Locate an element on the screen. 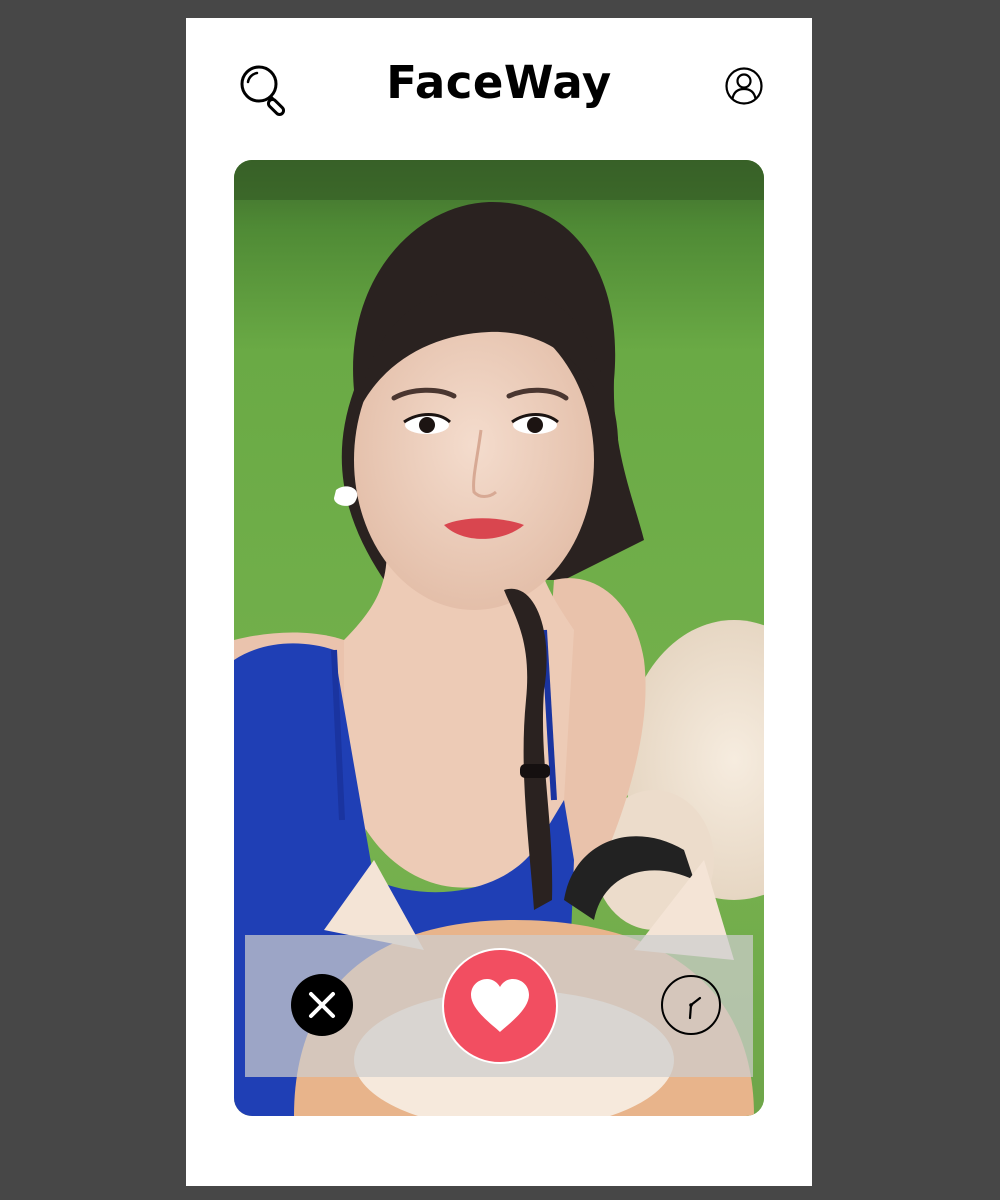 Image resolution: width=1000 pixels, height=1200 pixels. close-icon is located at coordinates (322, 1005).